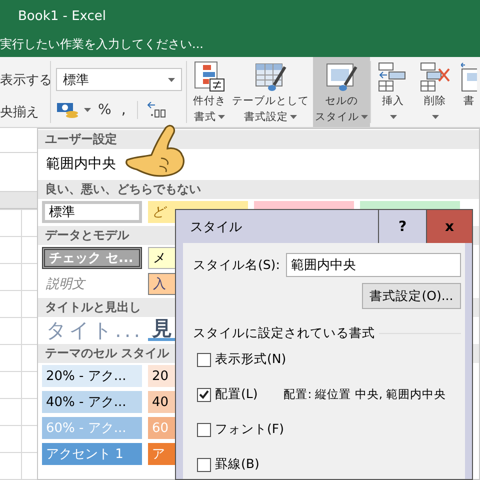 The width and height of the screenshot is (480, 480). I want to click on option-description: 配置: 縦位置 中央, 範囲内中央, so click(365, 394).